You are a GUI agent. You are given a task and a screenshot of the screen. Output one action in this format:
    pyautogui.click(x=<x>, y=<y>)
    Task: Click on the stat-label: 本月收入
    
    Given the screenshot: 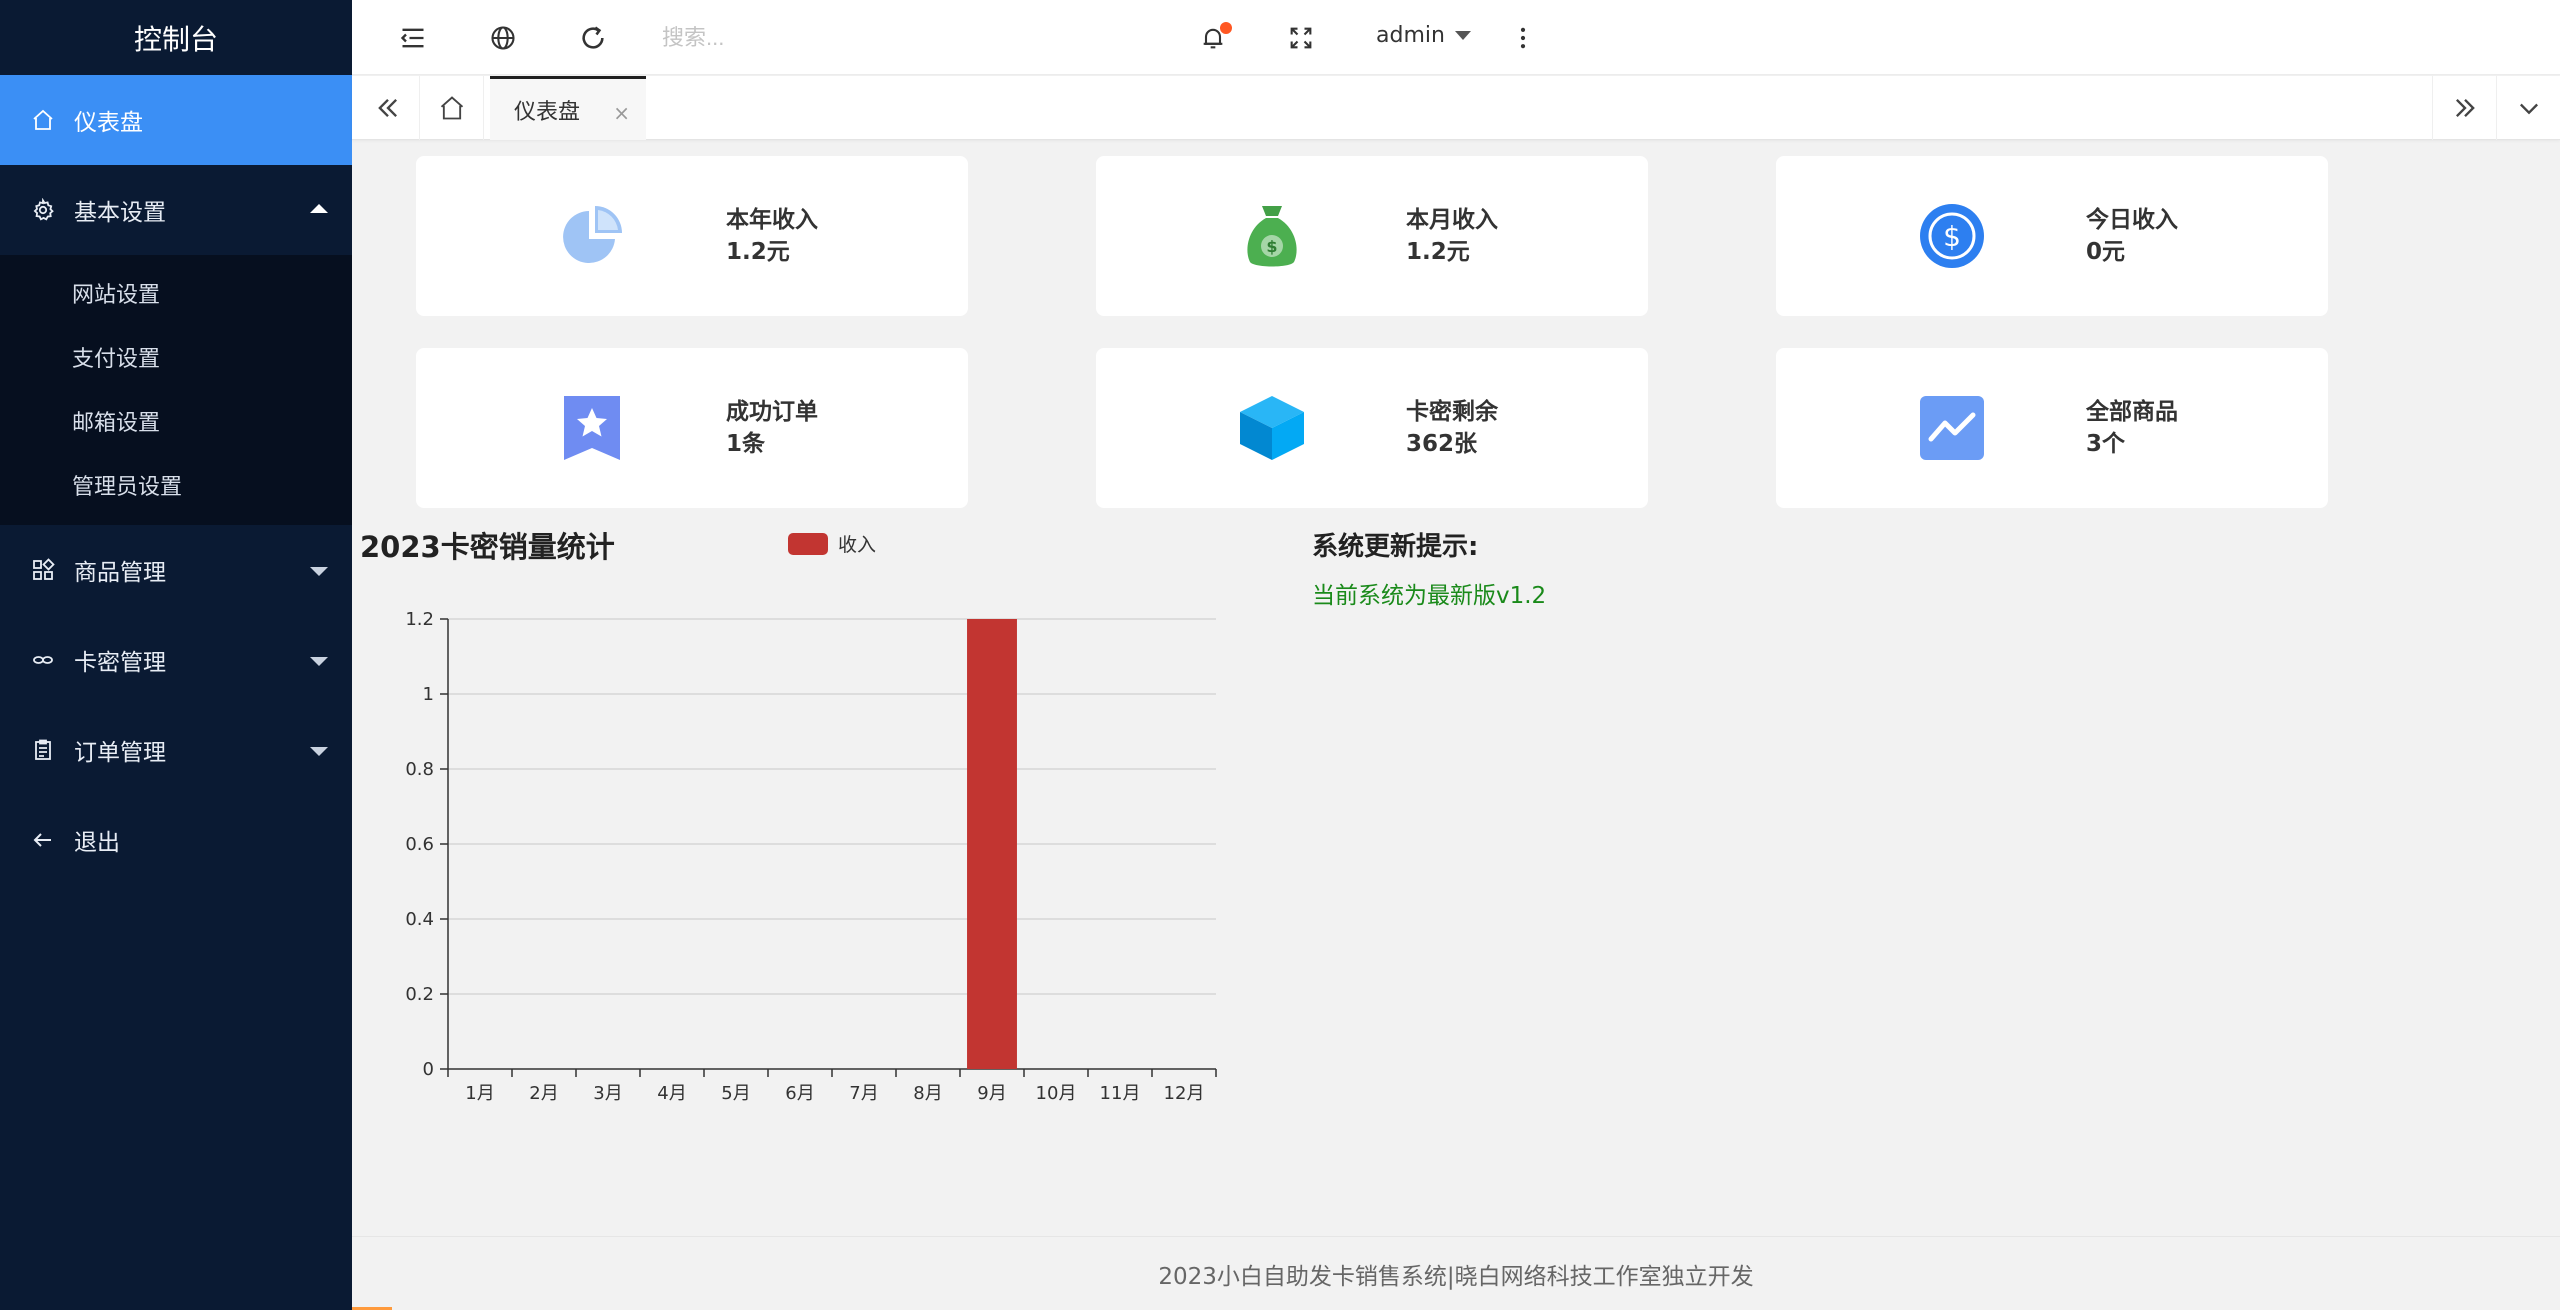 What is the action you would take?
    pyautogui.click(x=1452, y=220)
    